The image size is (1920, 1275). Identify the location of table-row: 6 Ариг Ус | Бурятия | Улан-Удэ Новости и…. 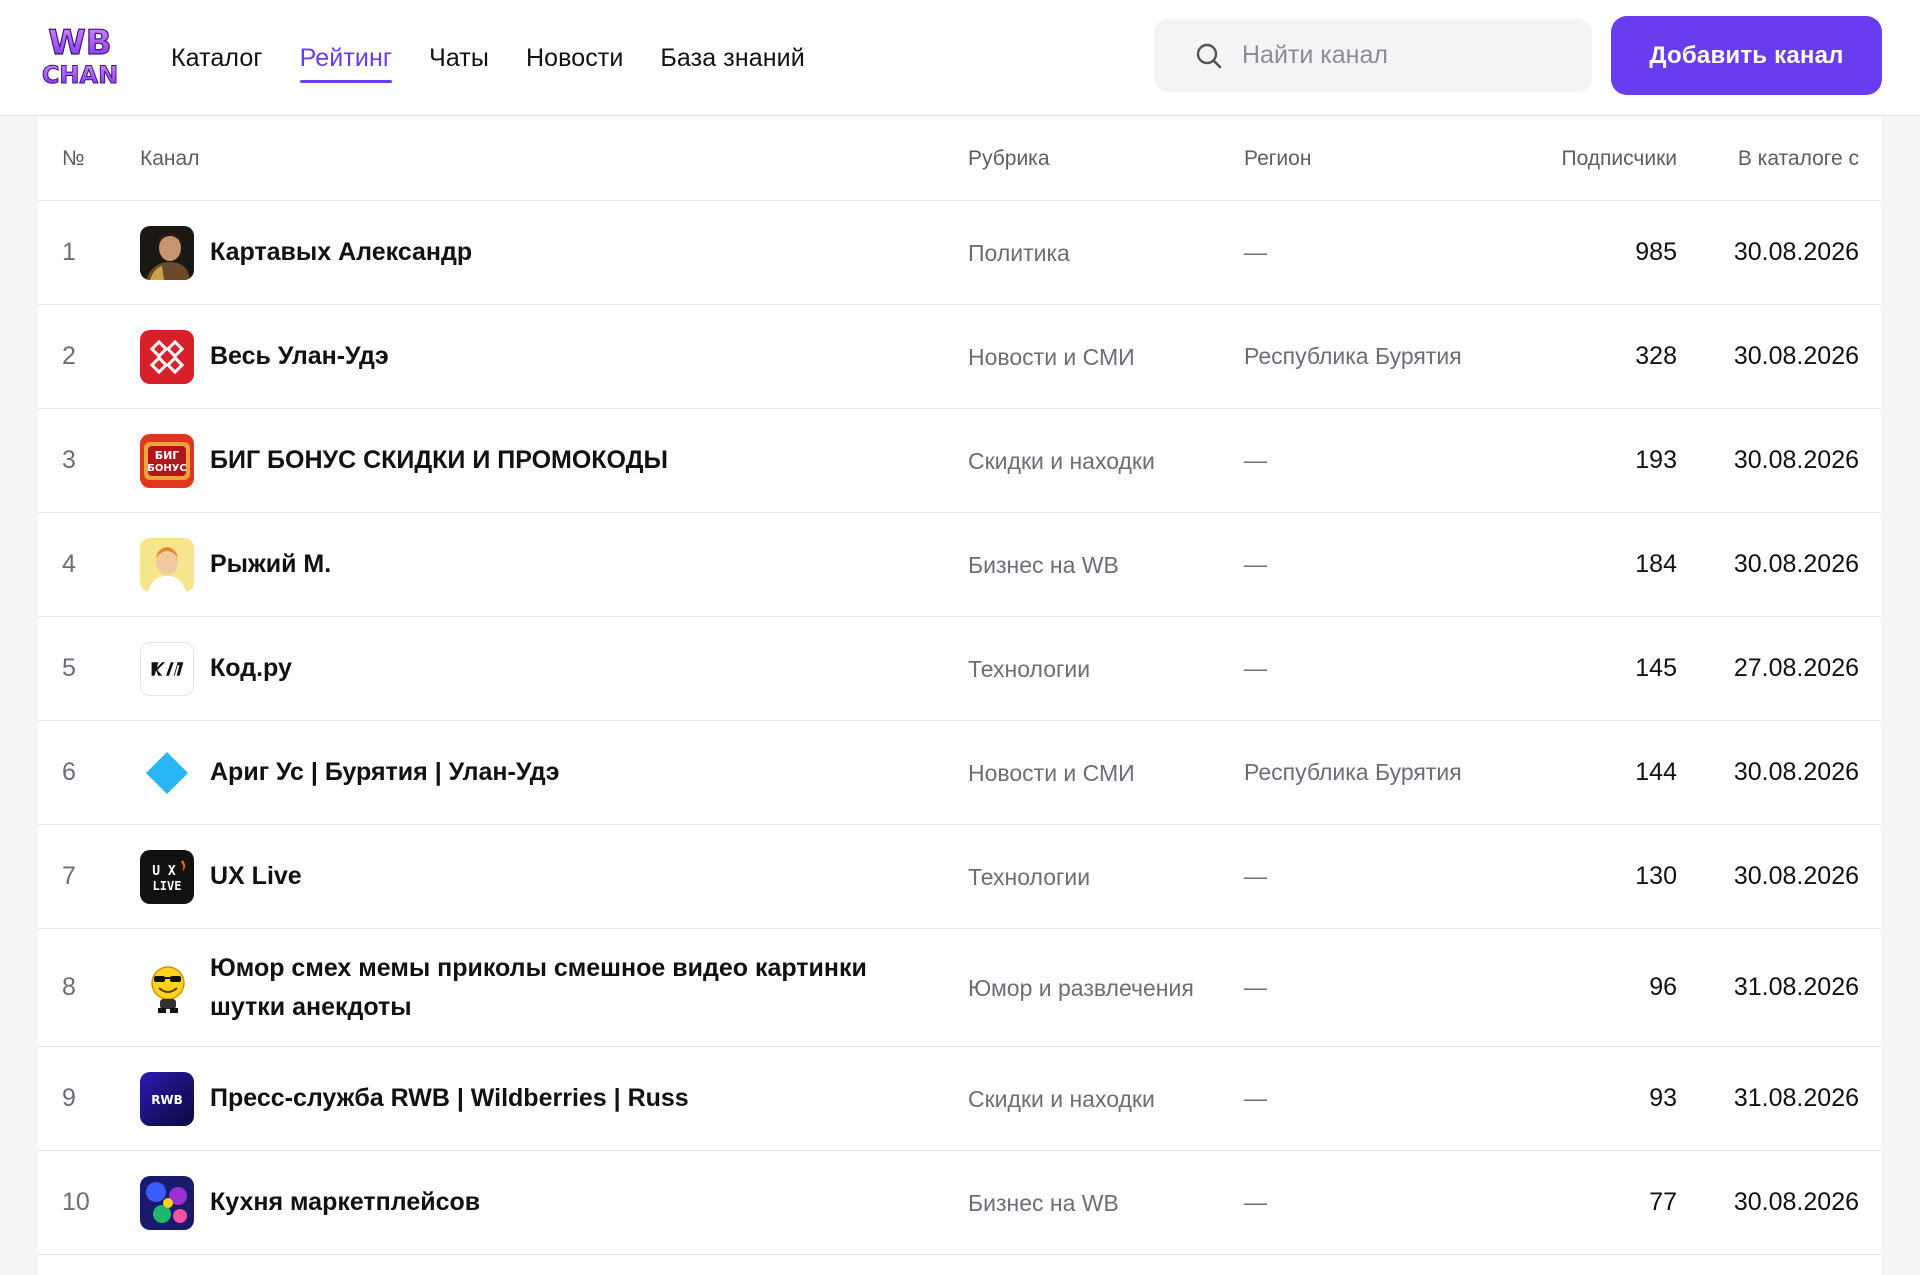
(959, 773).